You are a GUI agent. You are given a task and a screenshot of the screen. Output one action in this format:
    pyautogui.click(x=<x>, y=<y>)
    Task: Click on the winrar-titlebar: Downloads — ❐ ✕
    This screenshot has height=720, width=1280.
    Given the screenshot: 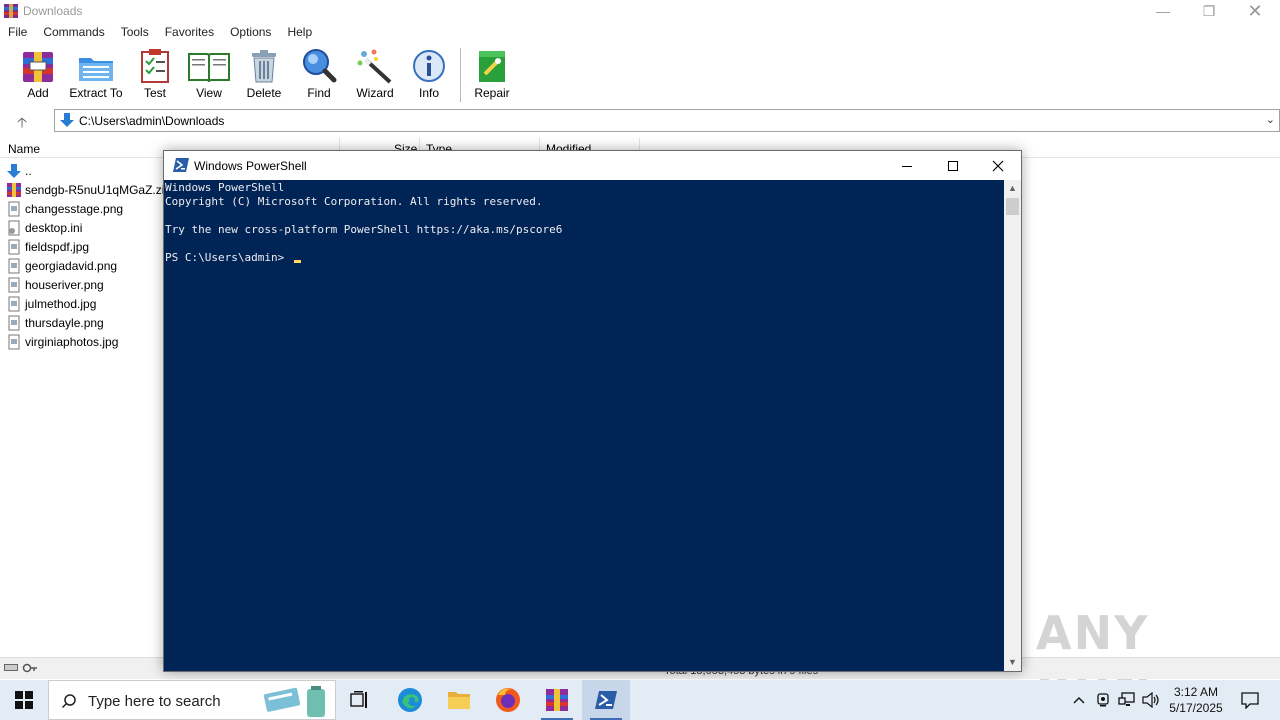 What is the action you would take?
    pyautogui.click(x=640, y=11)
    